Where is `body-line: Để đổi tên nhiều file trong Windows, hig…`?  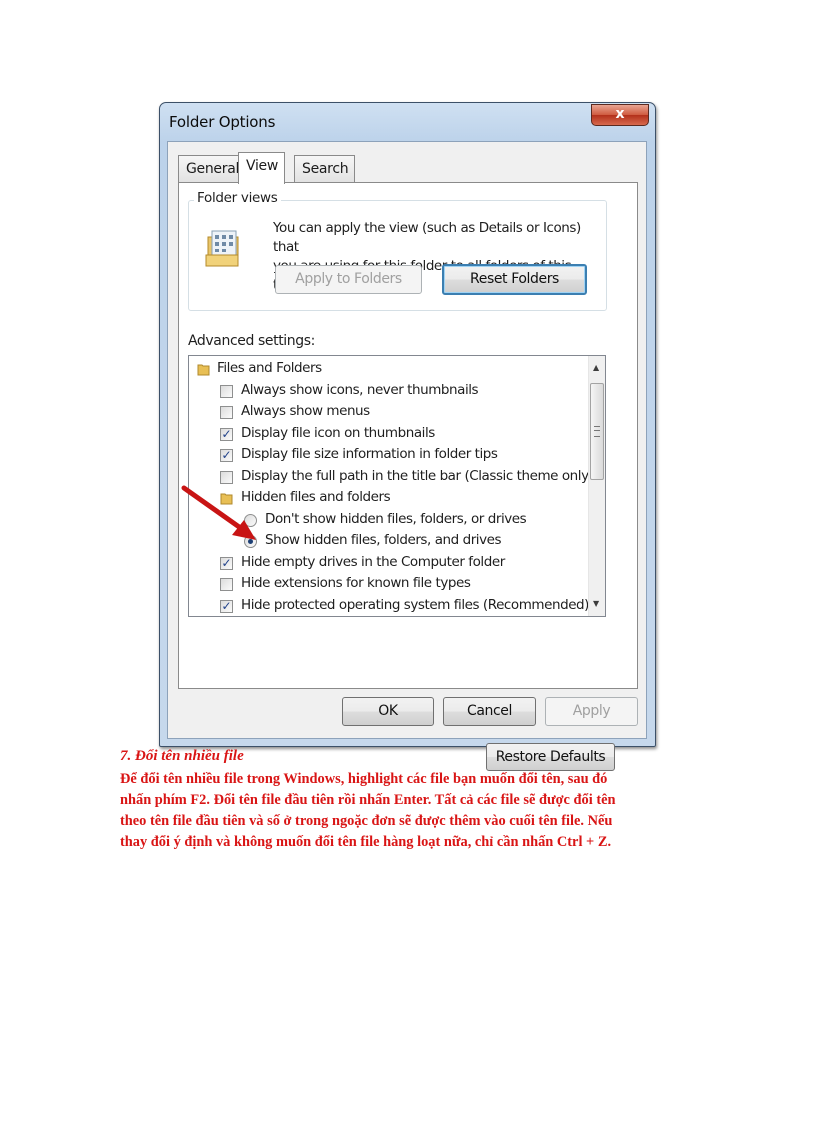
body-line: Để đổi tên nhiều file trong Windows, hig… is located at coordinates (364, 779).